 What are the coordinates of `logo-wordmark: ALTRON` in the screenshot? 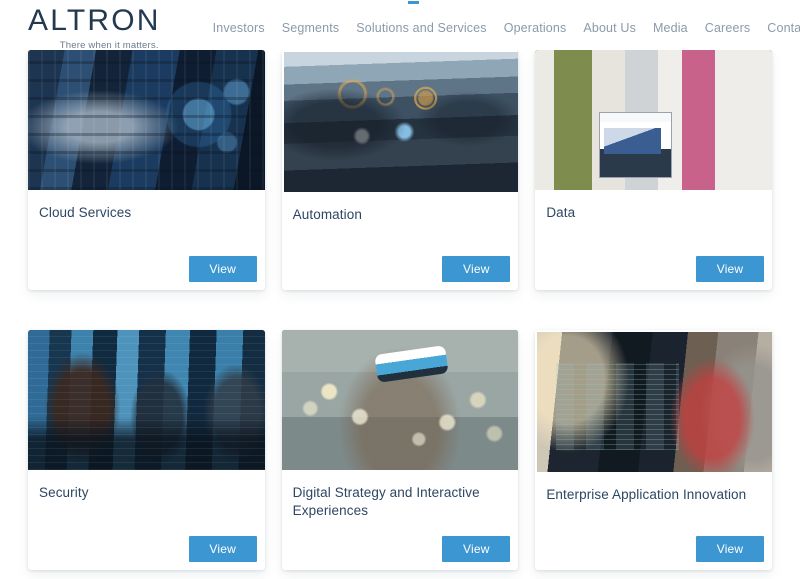 It's located at (94, 20).